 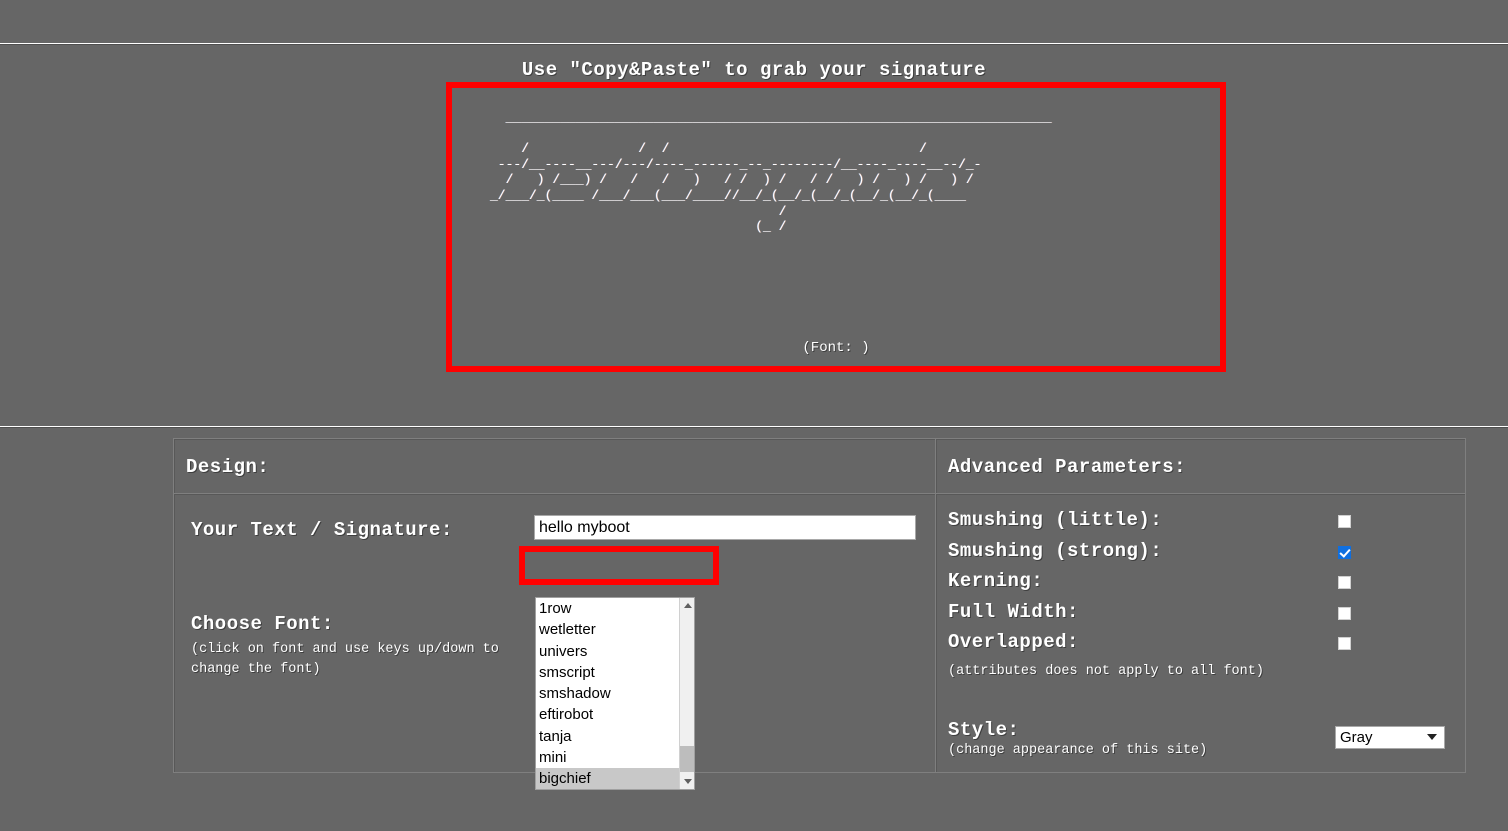 I want to click on param-label-overlapped: Overlapped:, so click(x=1013, y=642).